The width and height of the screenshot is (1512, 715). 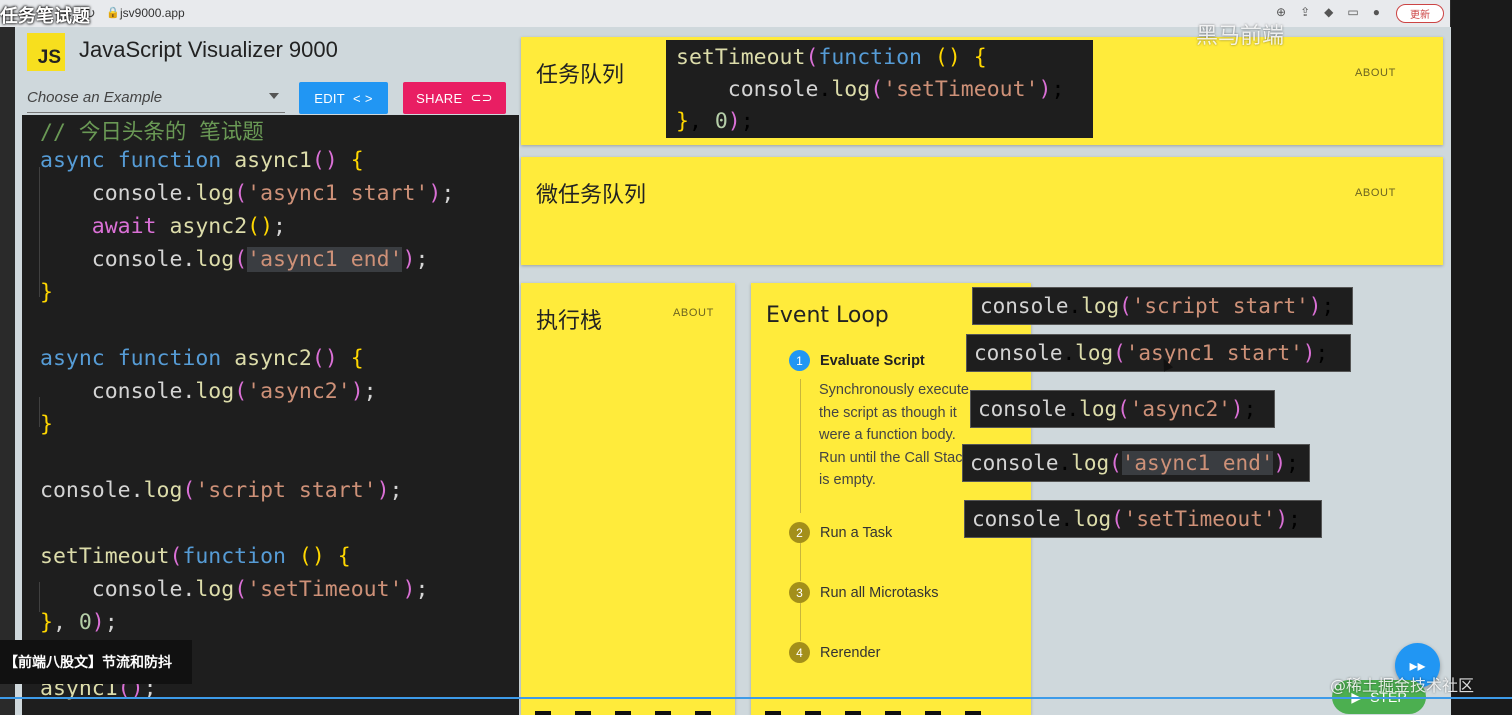 I want to click on step-label: Evaluate Script, so click(x=872, y=360).